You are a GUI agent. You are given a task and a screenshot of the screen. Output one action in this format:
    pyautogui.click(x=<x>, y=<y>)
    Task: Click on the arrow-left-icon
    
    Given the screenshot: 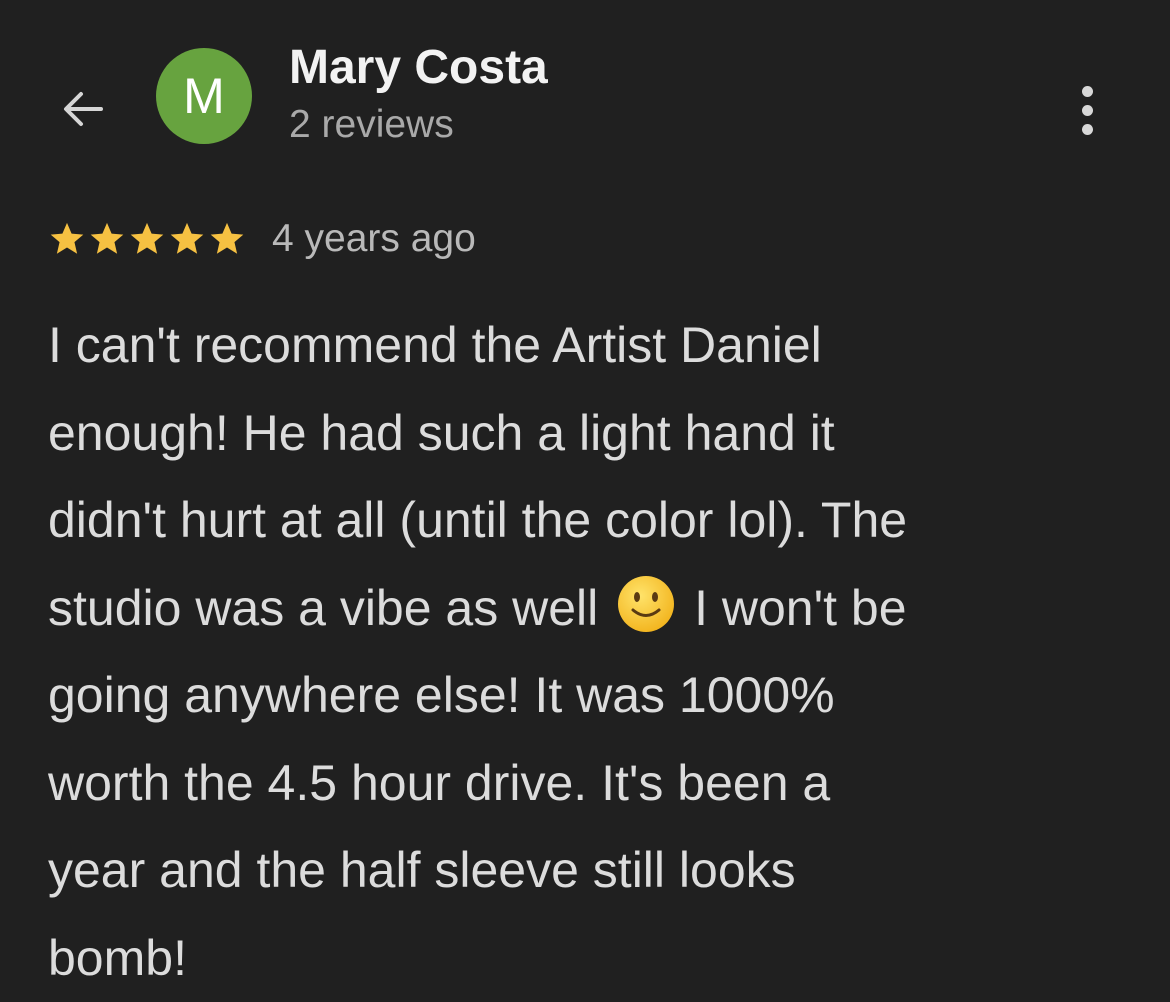 What is the action you would take?
    pyautogui.click(x=83, y=109)
    